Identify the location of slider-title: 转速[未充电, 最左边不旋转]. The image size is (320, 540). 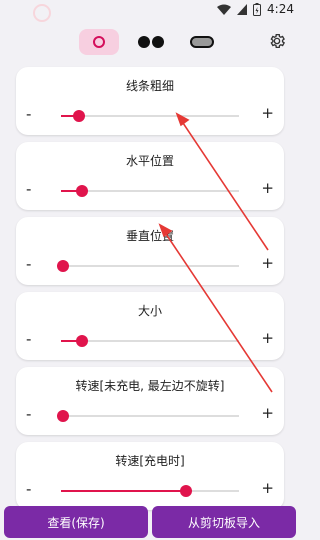
(150, 386).